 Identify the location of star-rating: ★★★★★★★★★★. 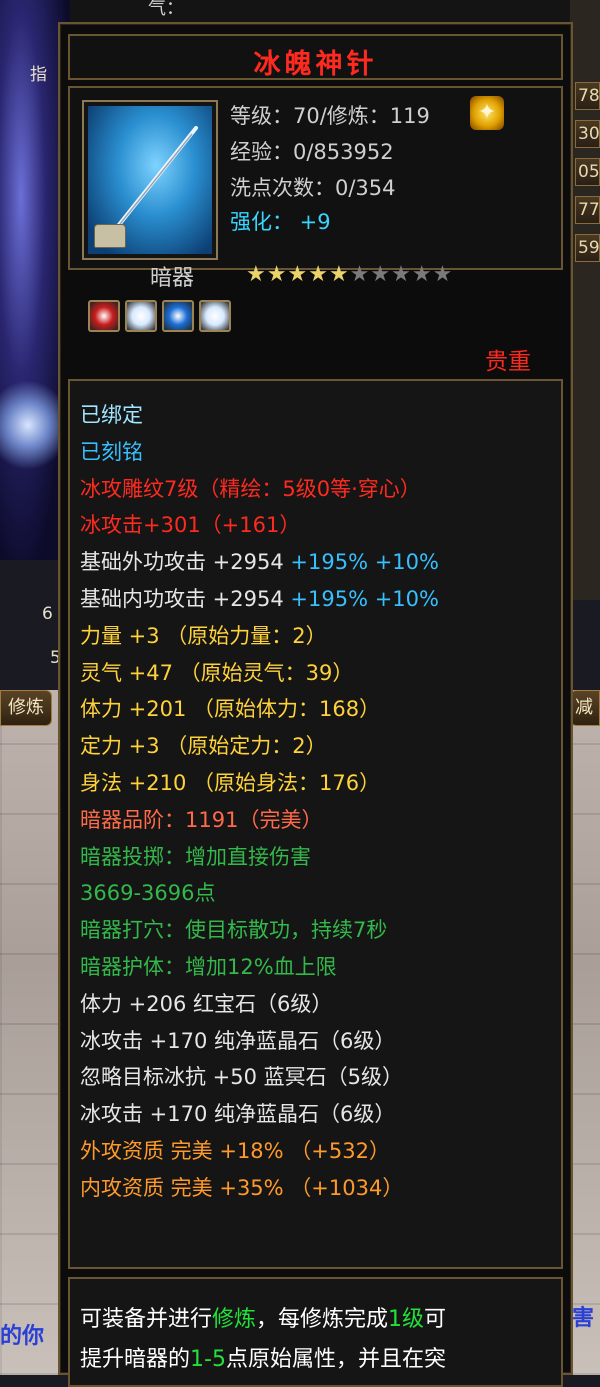
(349, 274).